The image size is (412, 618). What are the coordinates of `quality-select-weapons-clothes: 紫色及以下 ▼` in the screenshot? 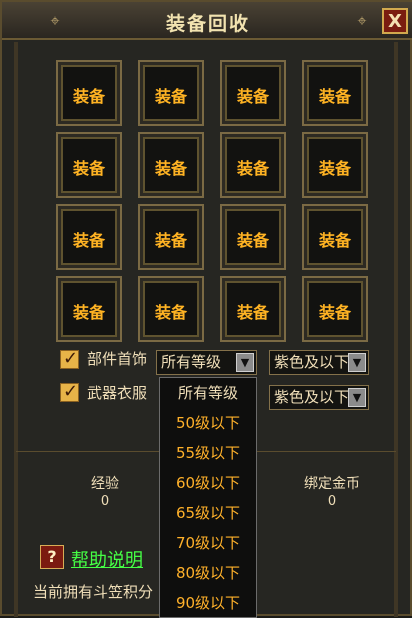 It's located at (319, 397).